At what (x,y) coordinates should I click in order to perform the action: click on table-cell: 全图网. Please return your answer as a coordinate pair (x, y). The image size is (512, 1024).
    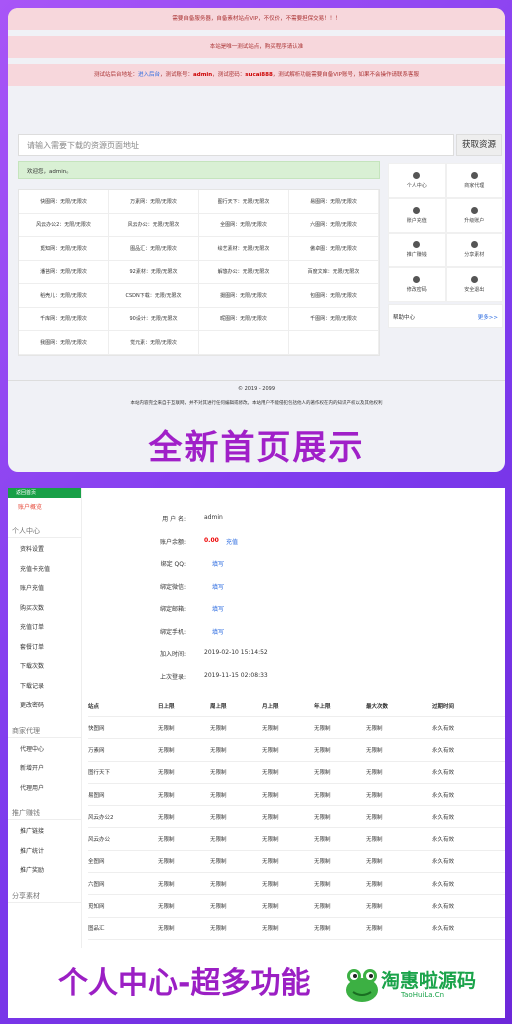
    Looking at the image, I should click on (96, 862).